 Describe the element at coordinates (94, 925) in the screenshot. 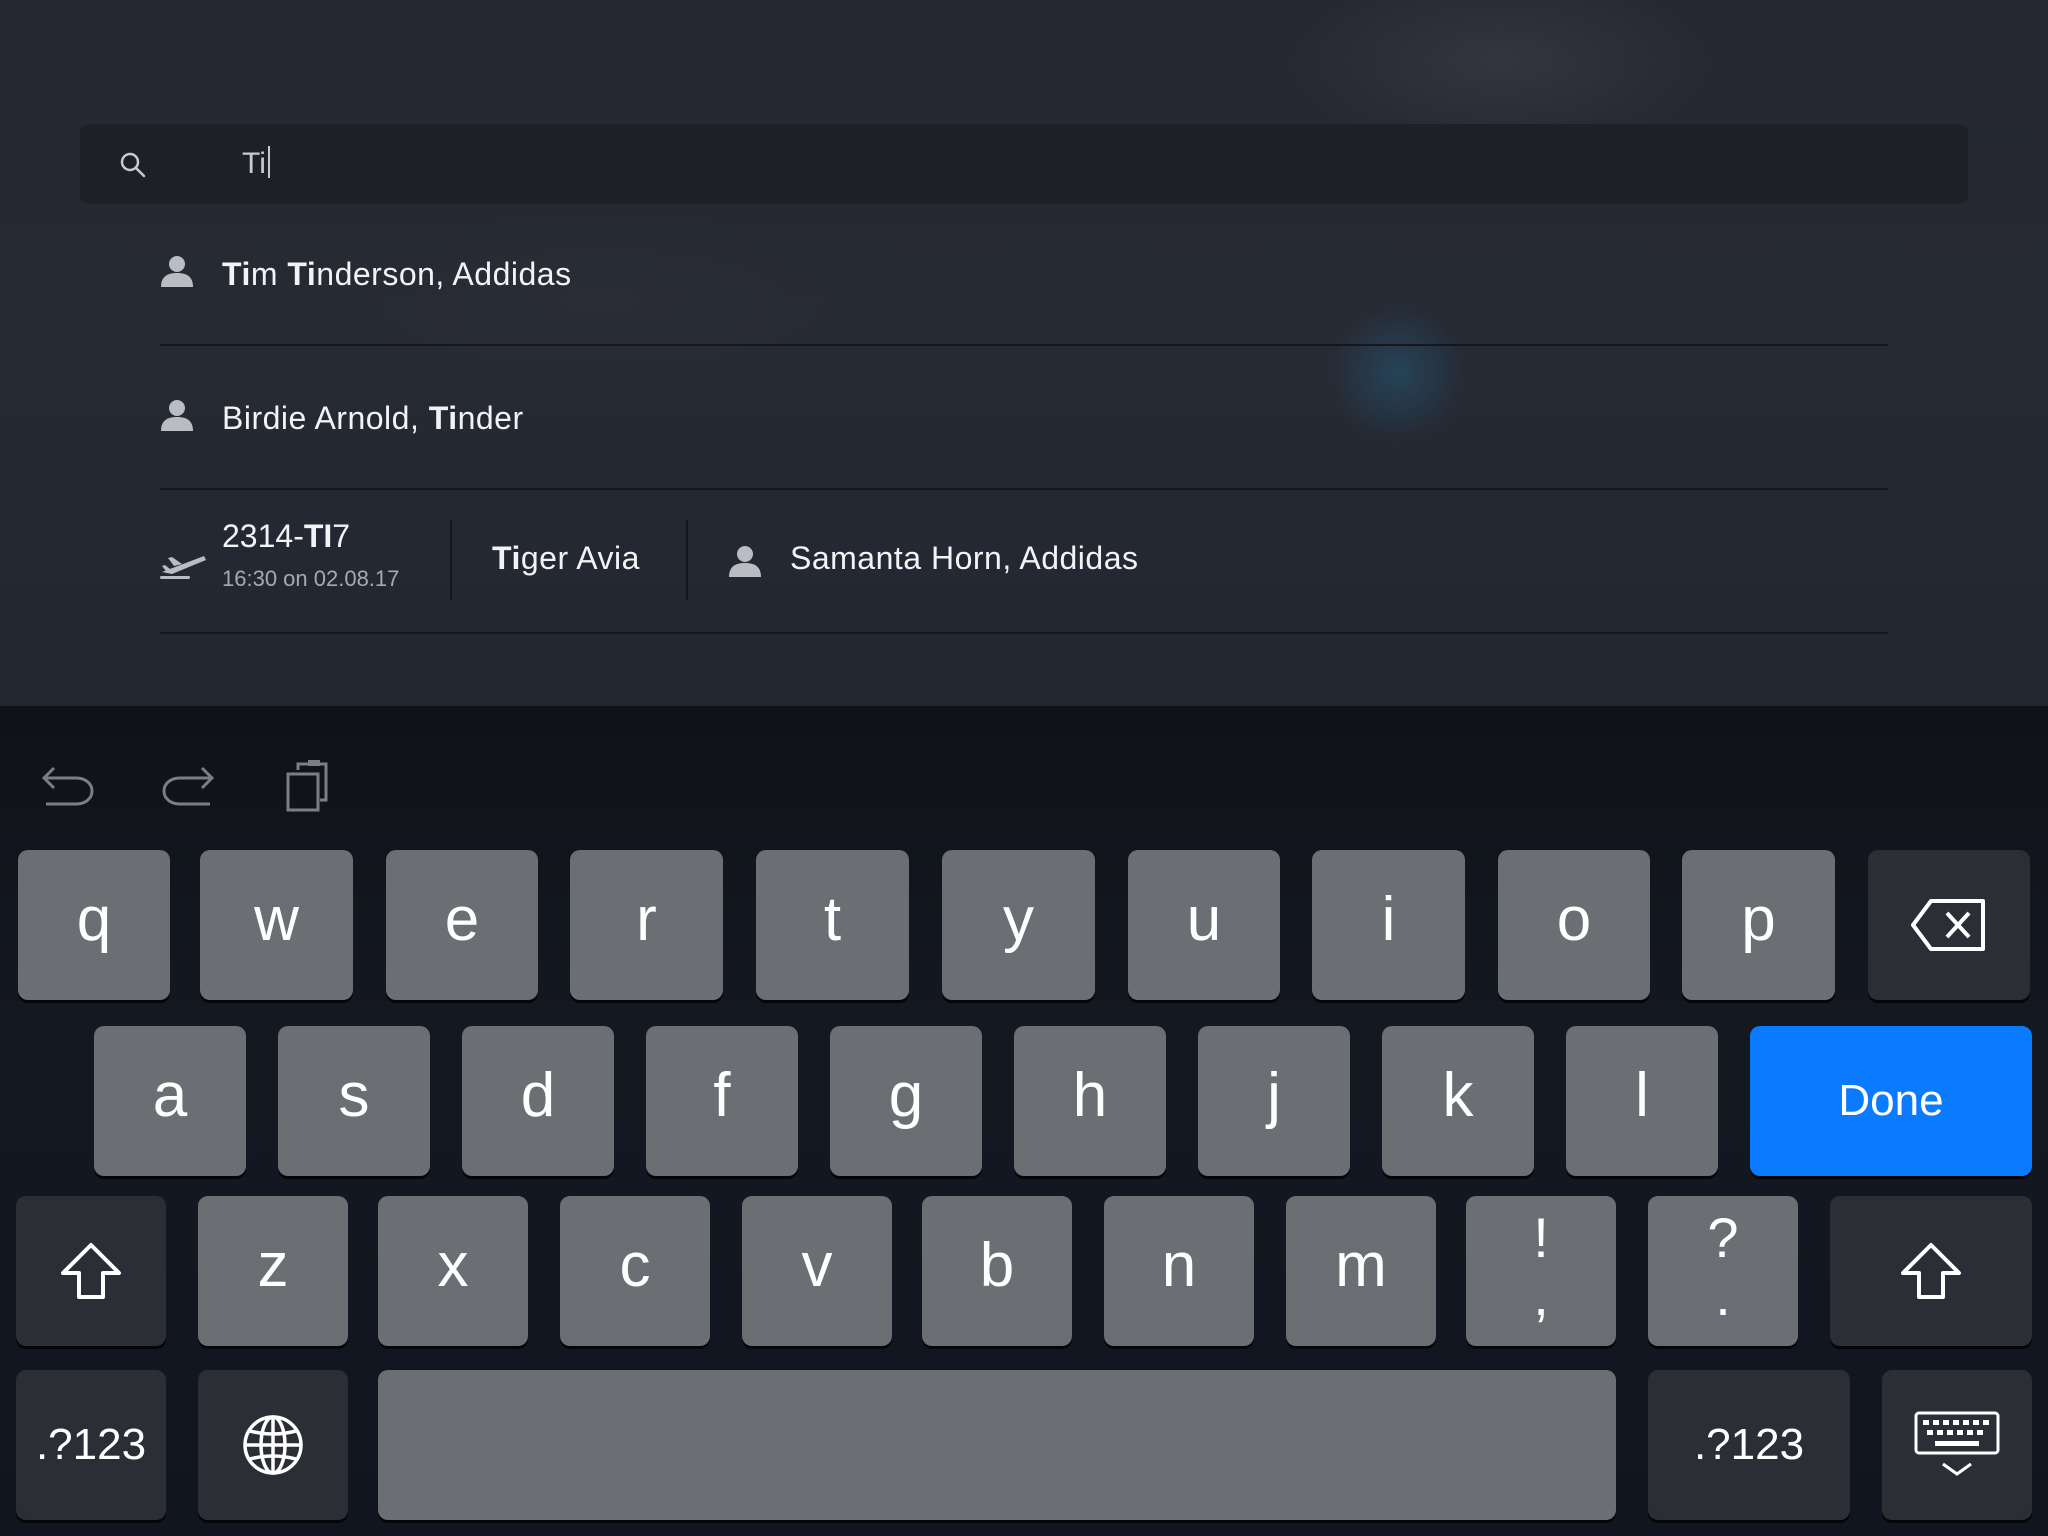

I see `key-q: q` at that location.